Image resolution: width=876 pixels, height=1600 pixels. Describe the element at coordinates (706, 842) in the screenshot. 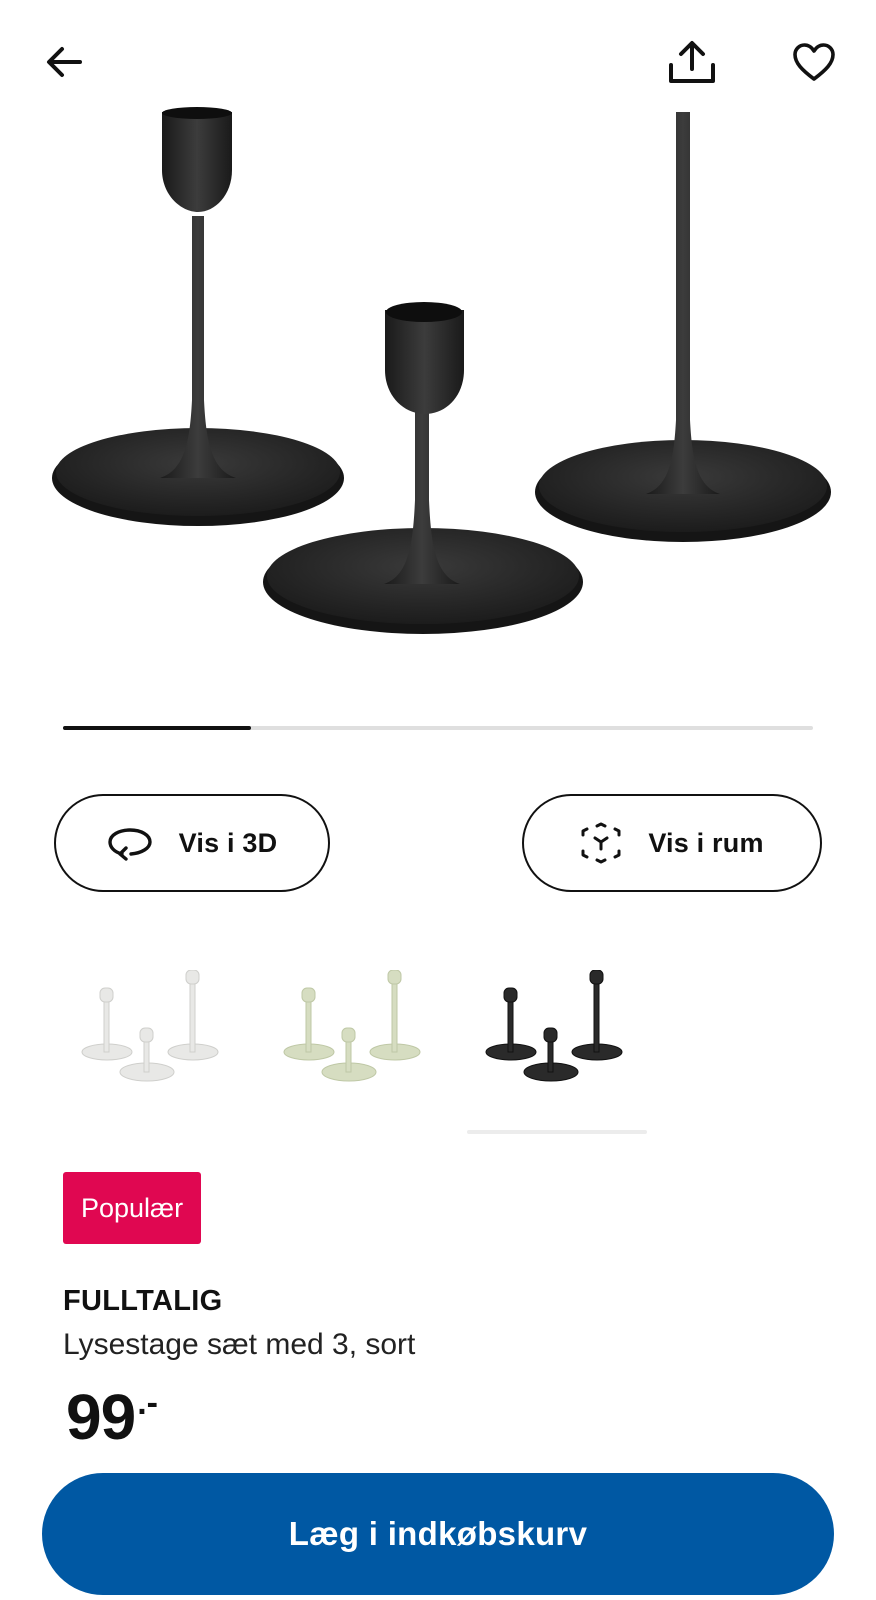

I see `view-in-room-label: Vis i rum` at that location.